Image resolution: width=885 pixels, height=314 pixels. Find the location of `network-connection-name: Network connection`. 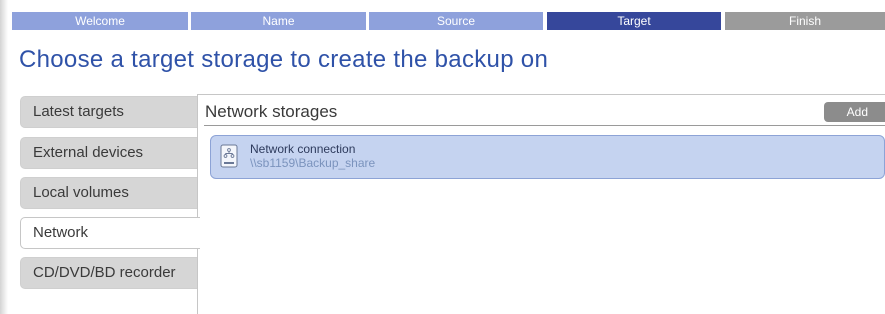

network-connection-name: Network connection is located at coordinates (303, 149).